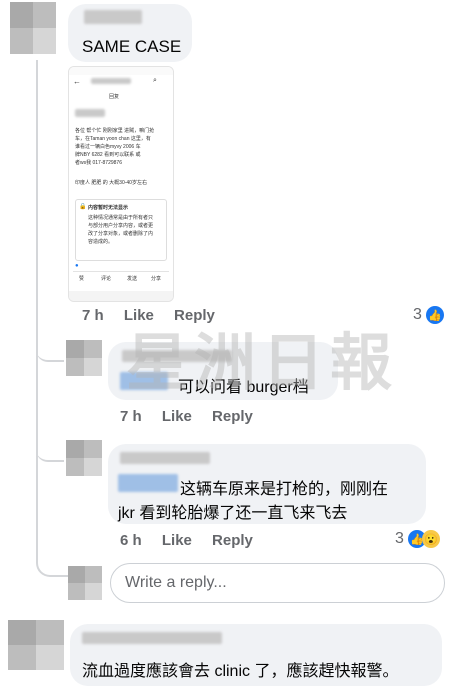  Describe the element at coordinates (108, 147) in the screenshot. I see `post-line-3: 谁看过一辆白色myvy 2006 车` at that location.